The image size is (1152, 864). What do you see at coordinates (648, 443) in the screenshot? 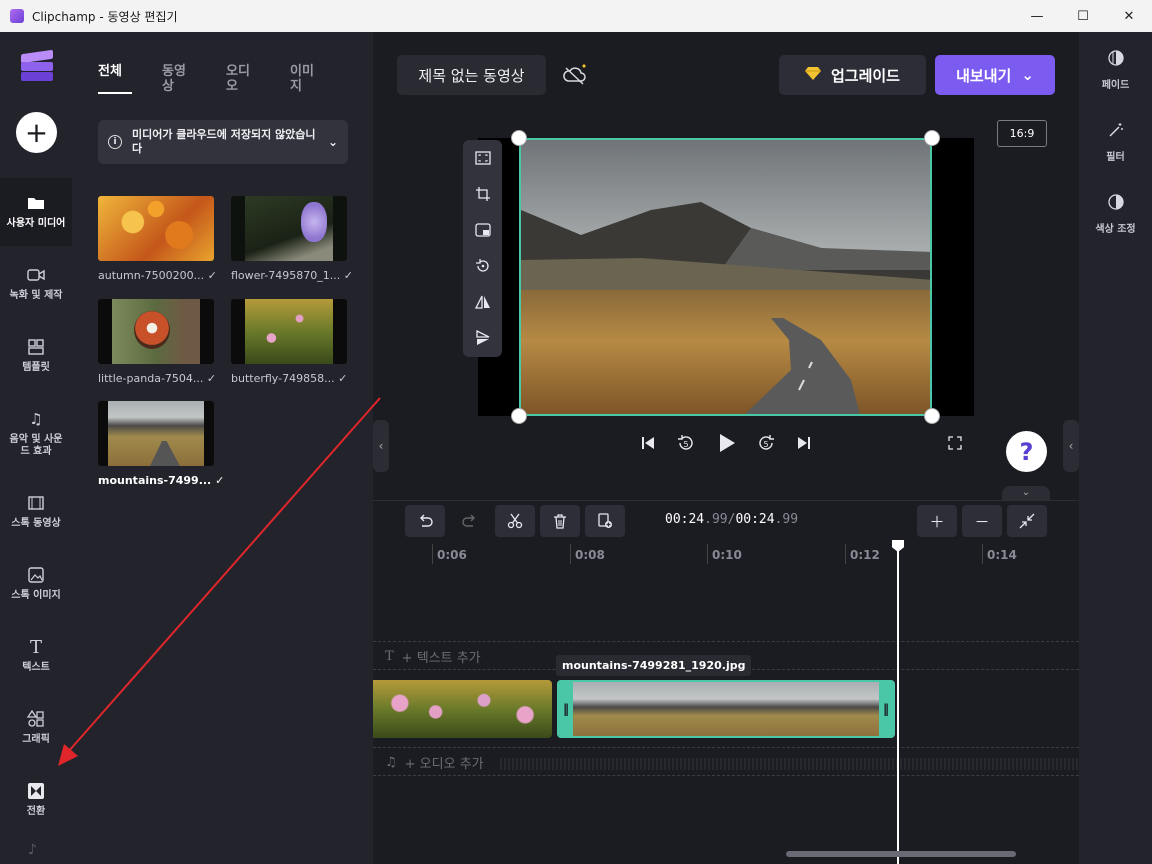
I see `skip-to-start-icon` at bounding box center [648, 443].